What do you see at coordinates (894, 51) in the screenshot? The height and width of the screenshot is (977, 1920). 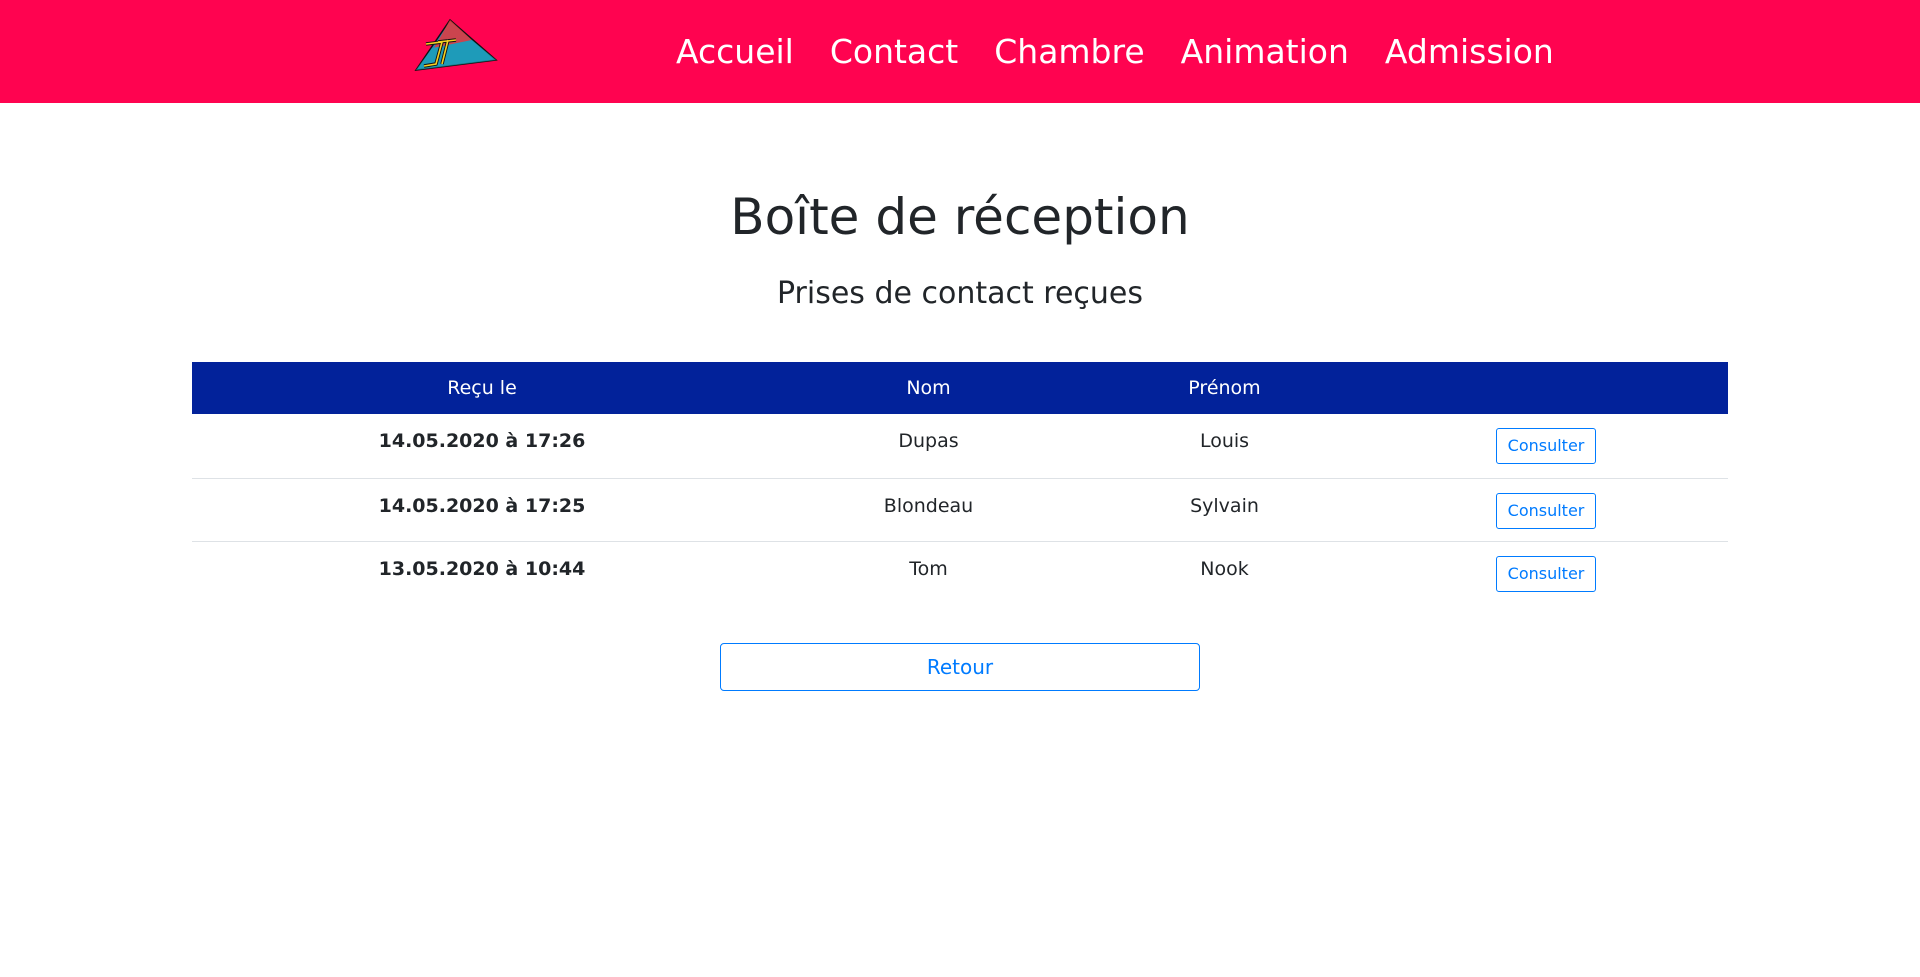 I see `nav-contact: Contact` at bounding box center [894, 51].